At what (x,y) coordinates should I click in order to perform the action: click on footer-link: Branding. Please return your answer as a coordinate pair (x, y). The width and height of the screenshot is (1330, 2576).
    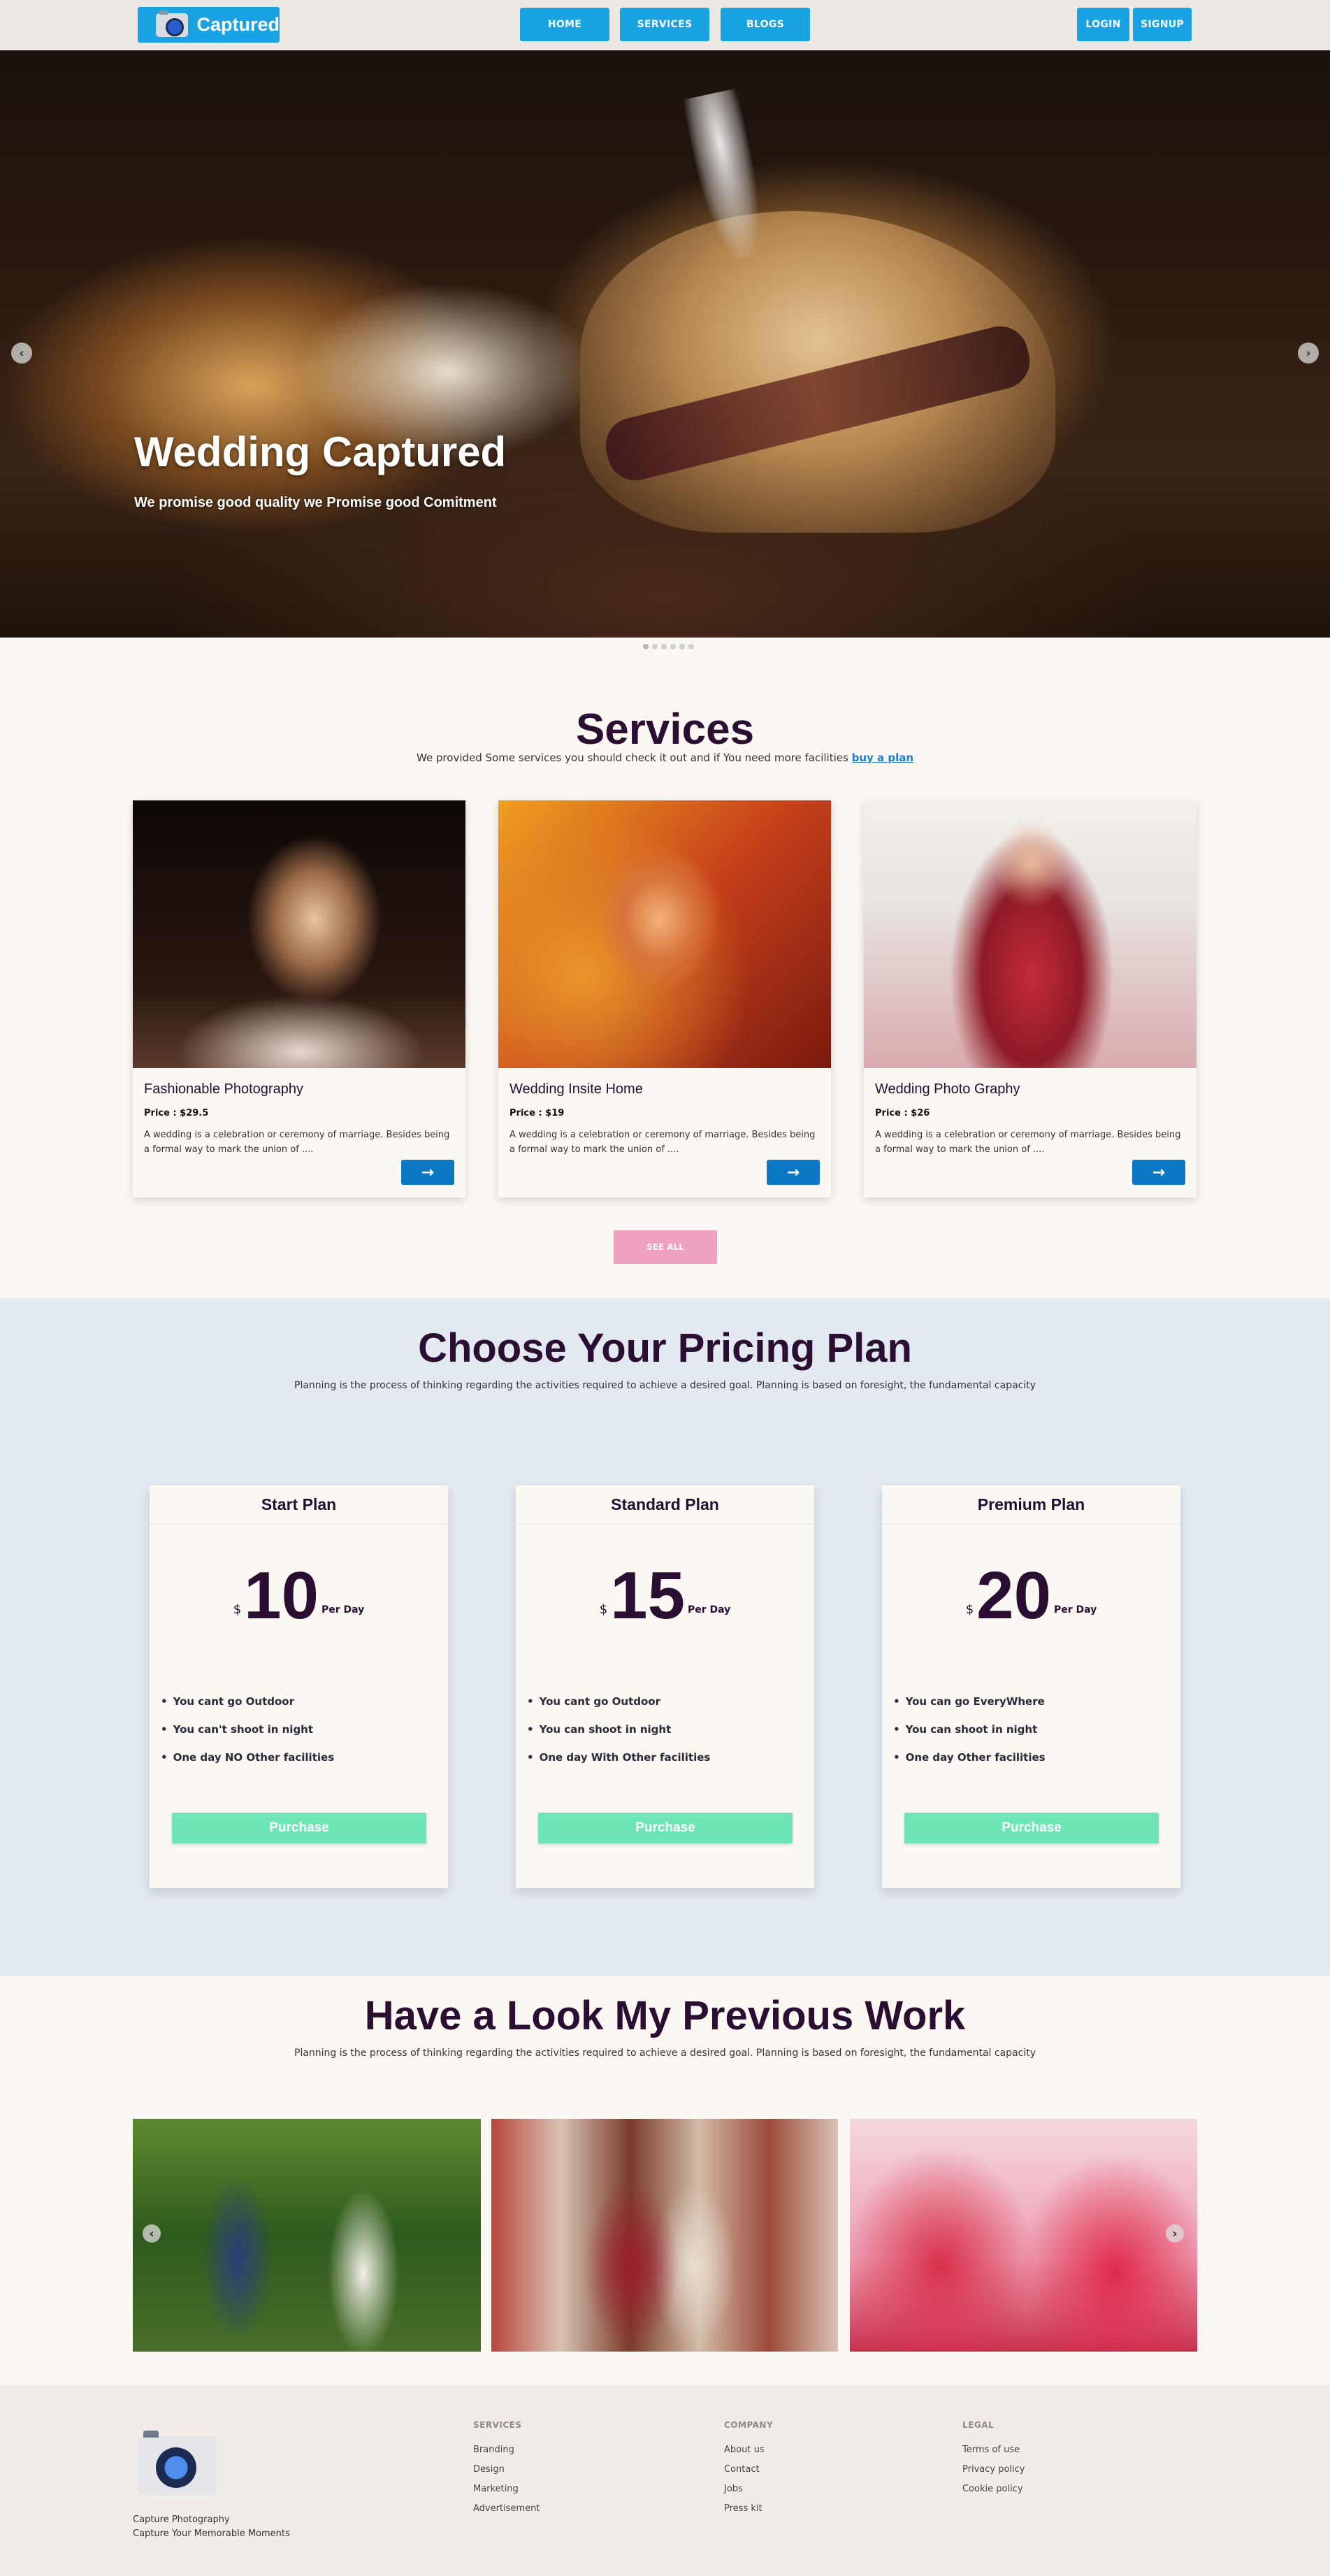
    Looking at the image, I should click on (493, 2450).